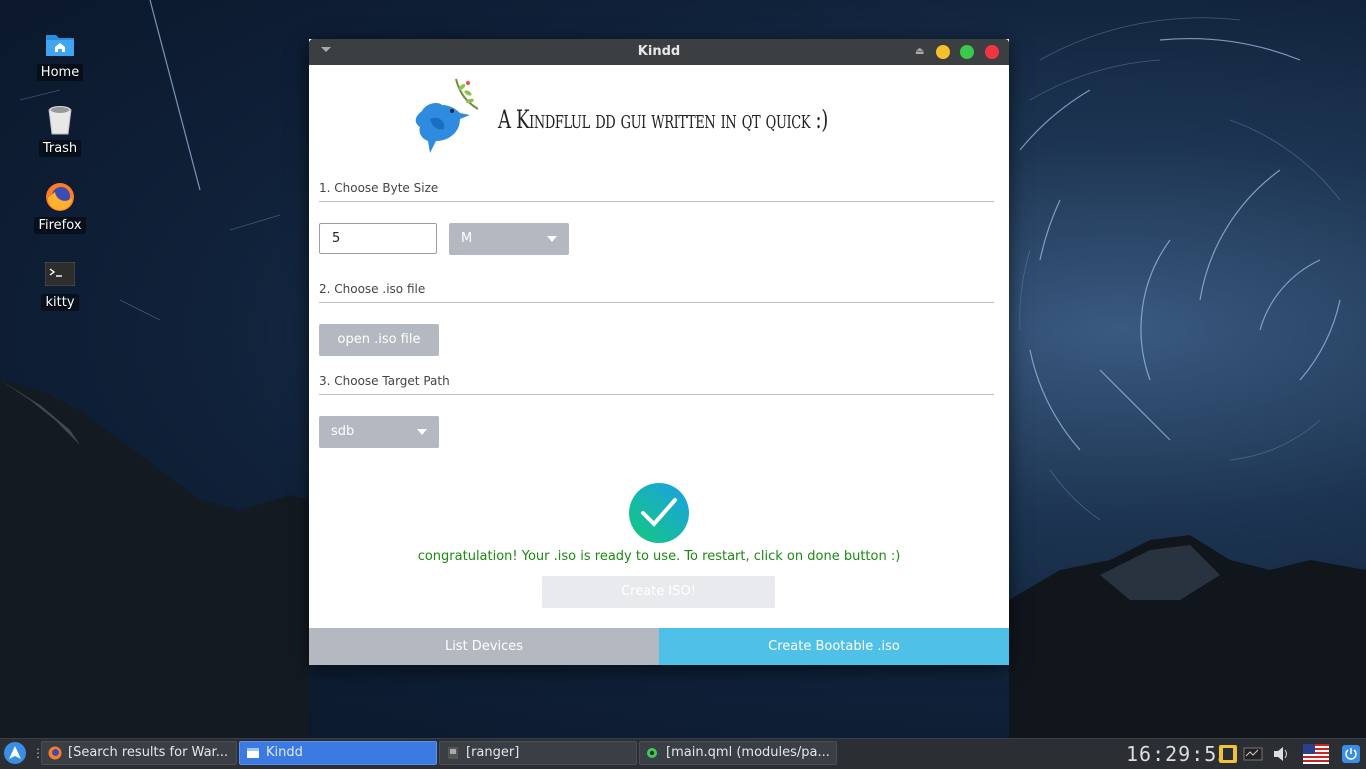  Describe the element at coordinates (384, 381) in the screenshot. I see `section-target-path-label: 3. Choose Target Path` at that location.